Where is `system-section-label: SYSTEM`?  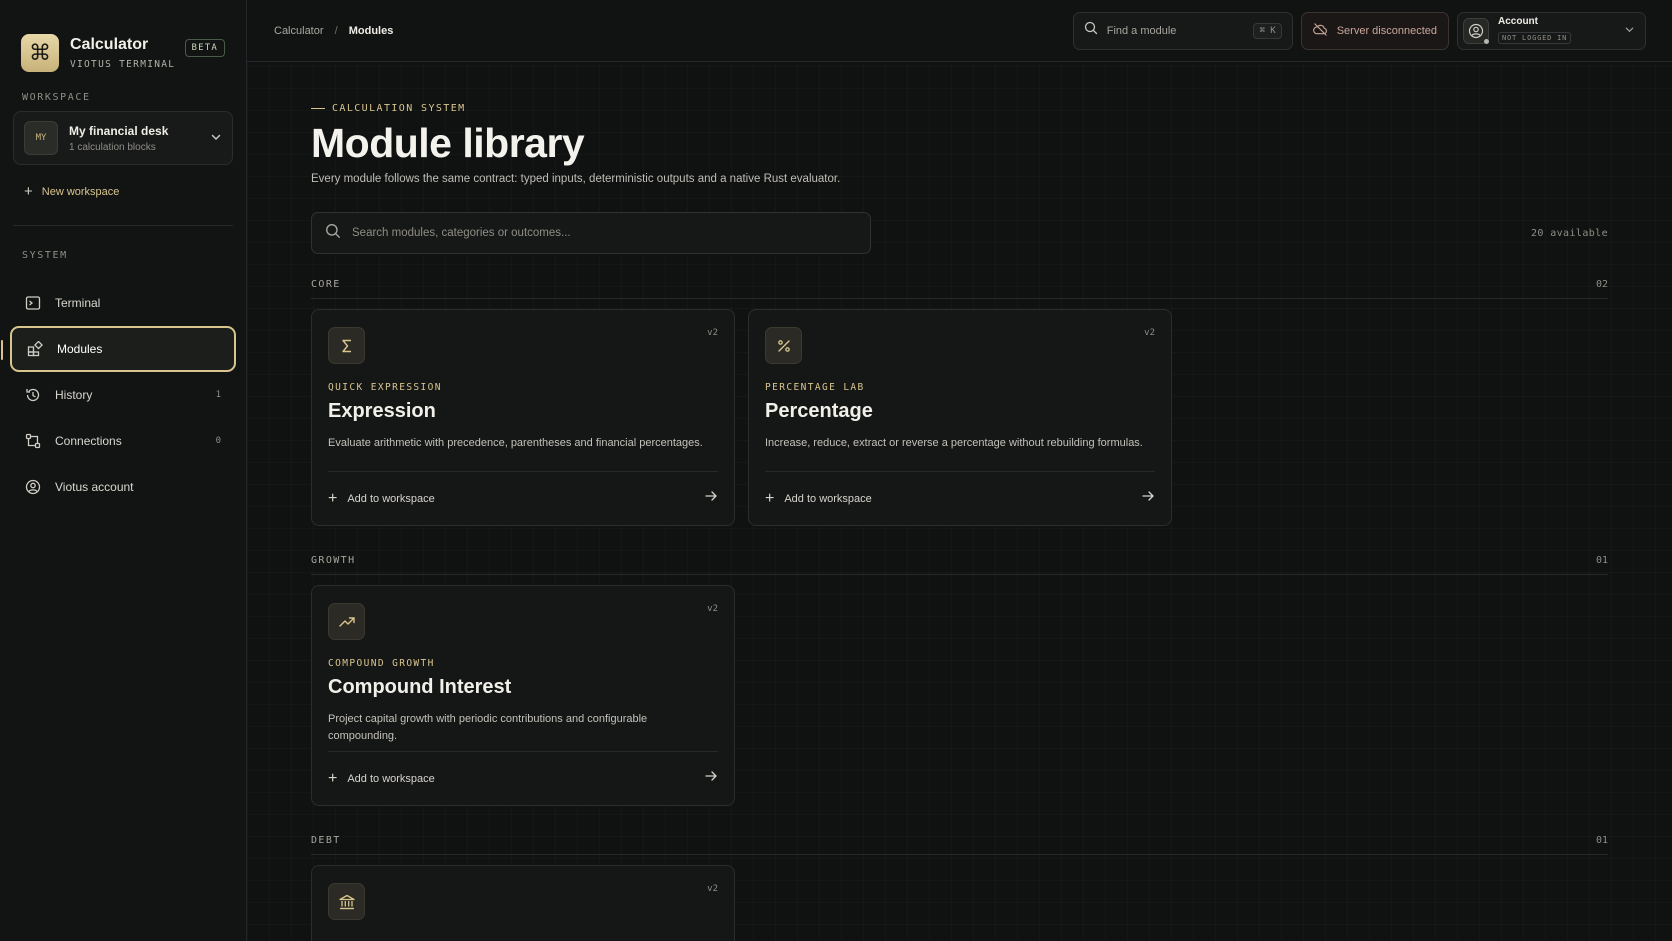 system-section-label: SYSTEM is located at coordinates (45, 255).